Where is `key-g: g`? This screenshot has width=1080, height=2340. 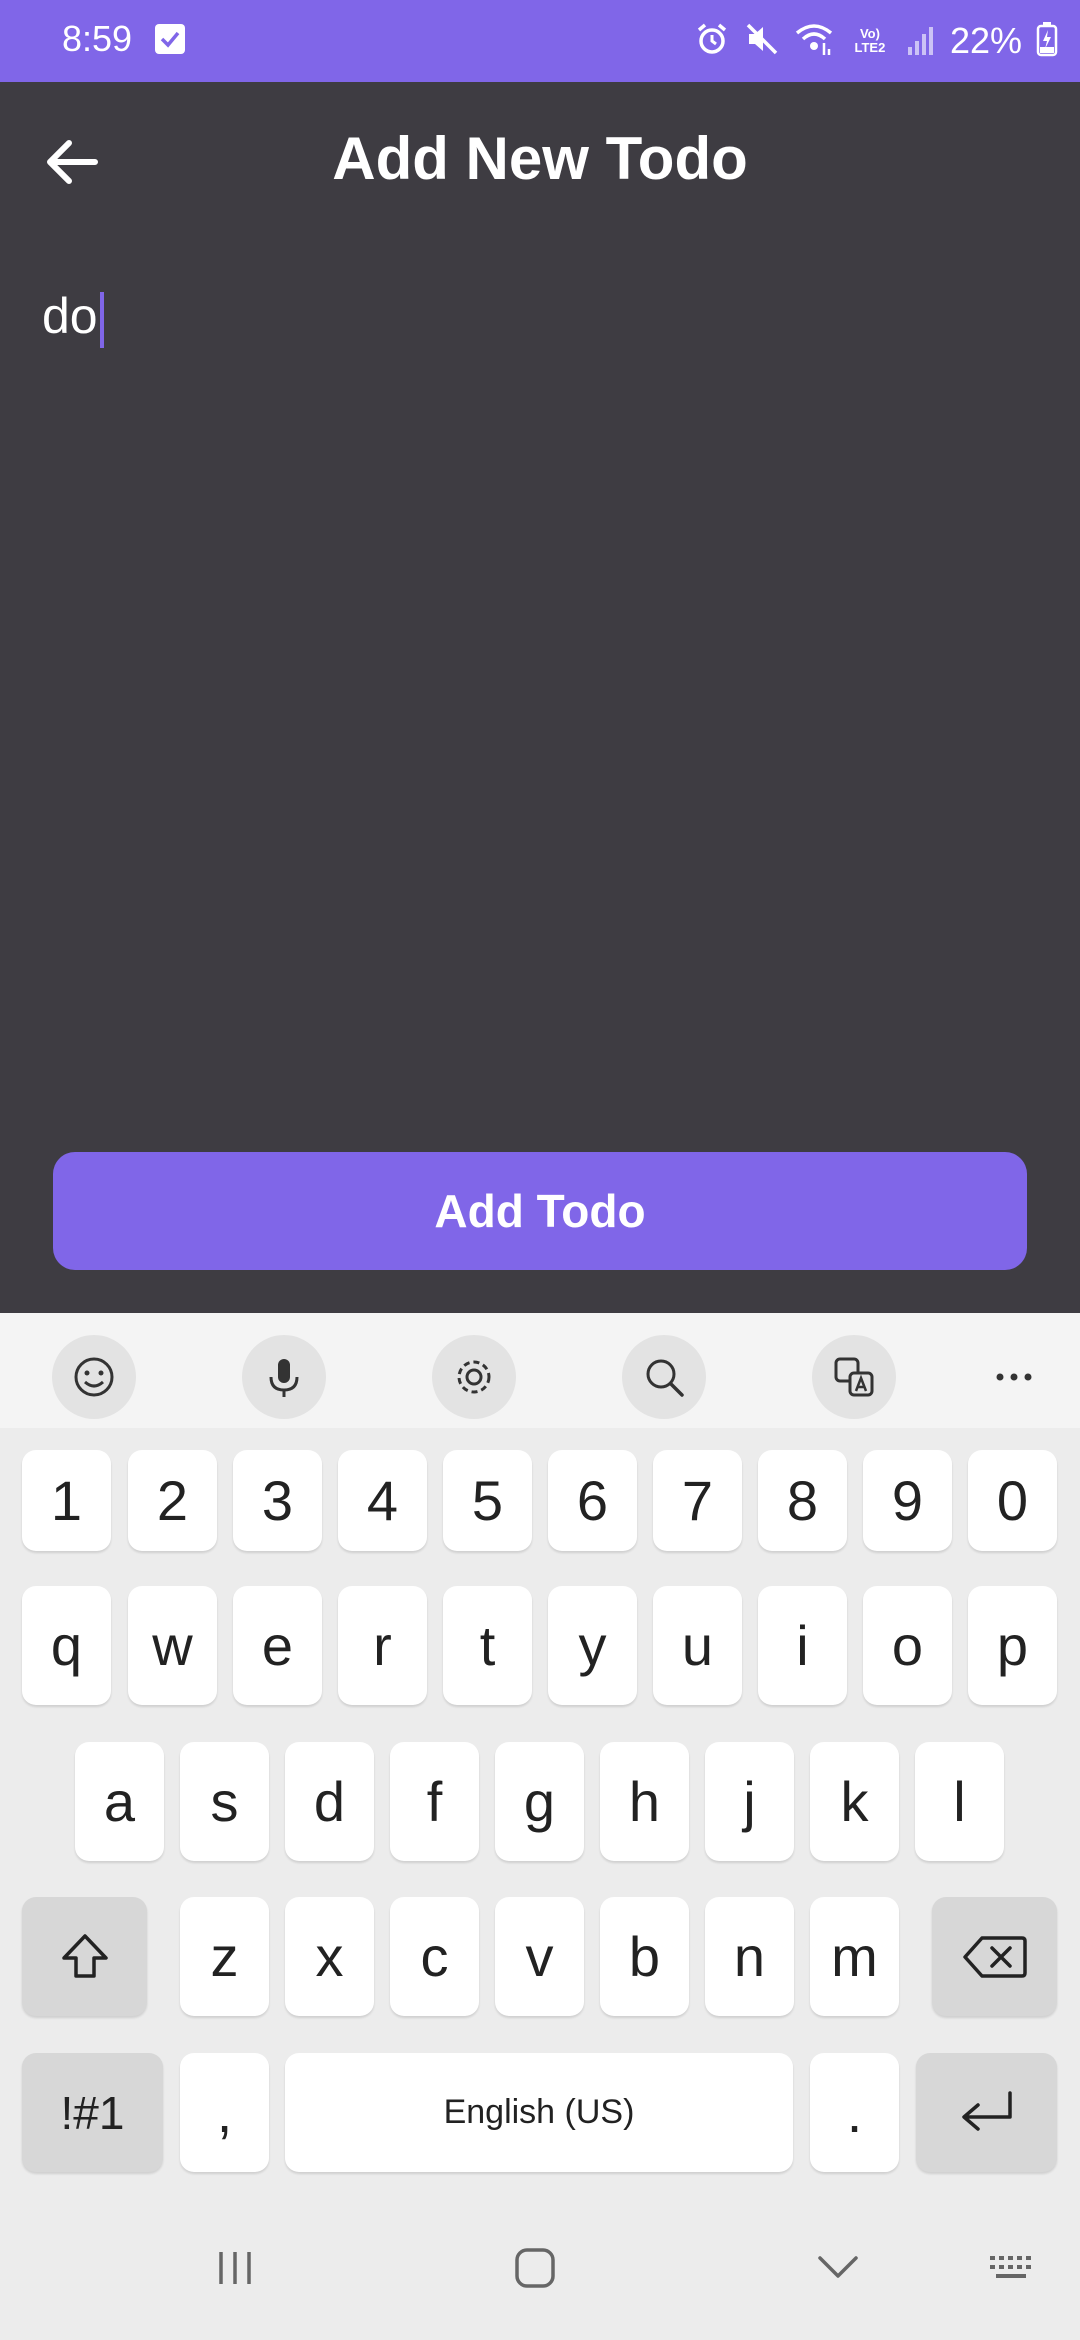 key-g: g is located at coordinates (539, 1801).